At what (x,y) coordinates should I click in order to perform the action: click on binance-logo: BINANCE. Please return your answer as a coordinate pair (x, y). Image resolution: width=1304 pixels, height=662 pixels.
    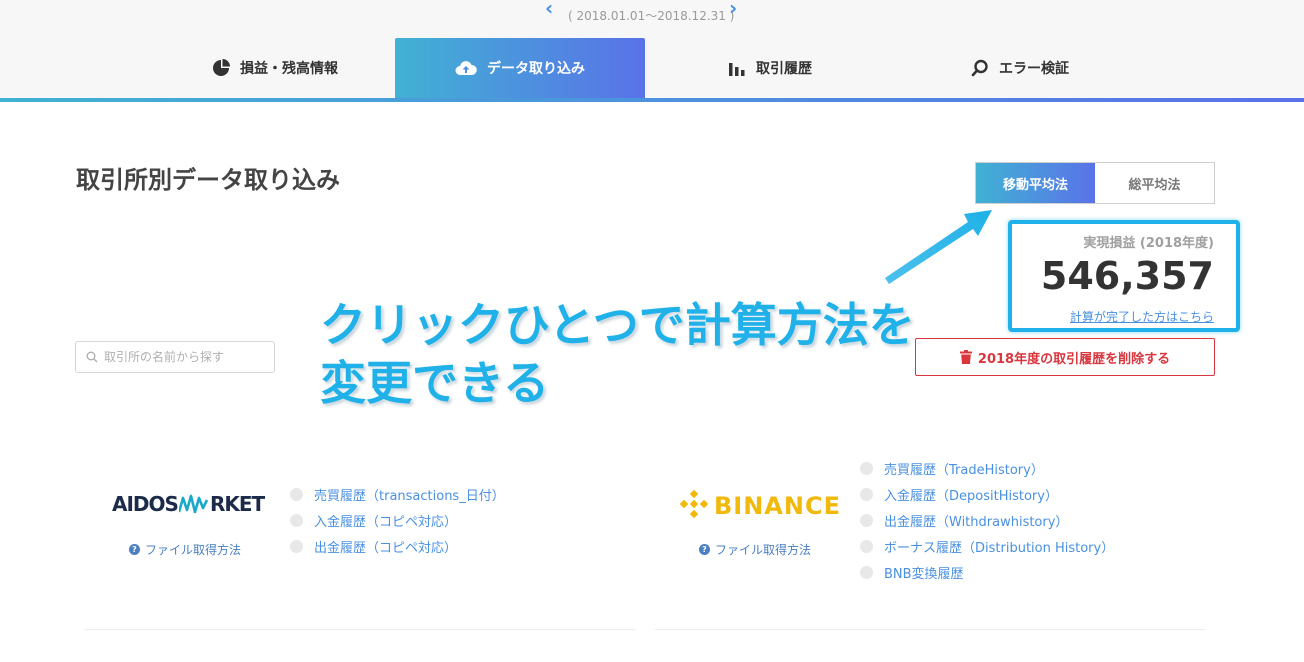
    Looking at the image, I should click on (760, 505).